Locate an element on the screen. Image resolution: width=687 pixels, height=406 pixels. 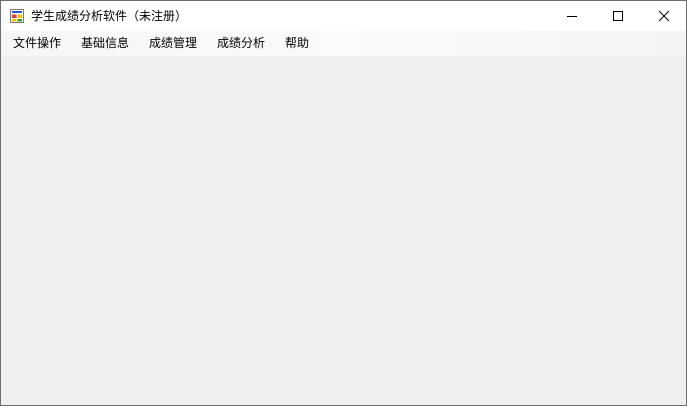
menu-bar: 文件操作 基础信息 成绩管理 成绩分析 帮助 is located at coordinates (343, 43).